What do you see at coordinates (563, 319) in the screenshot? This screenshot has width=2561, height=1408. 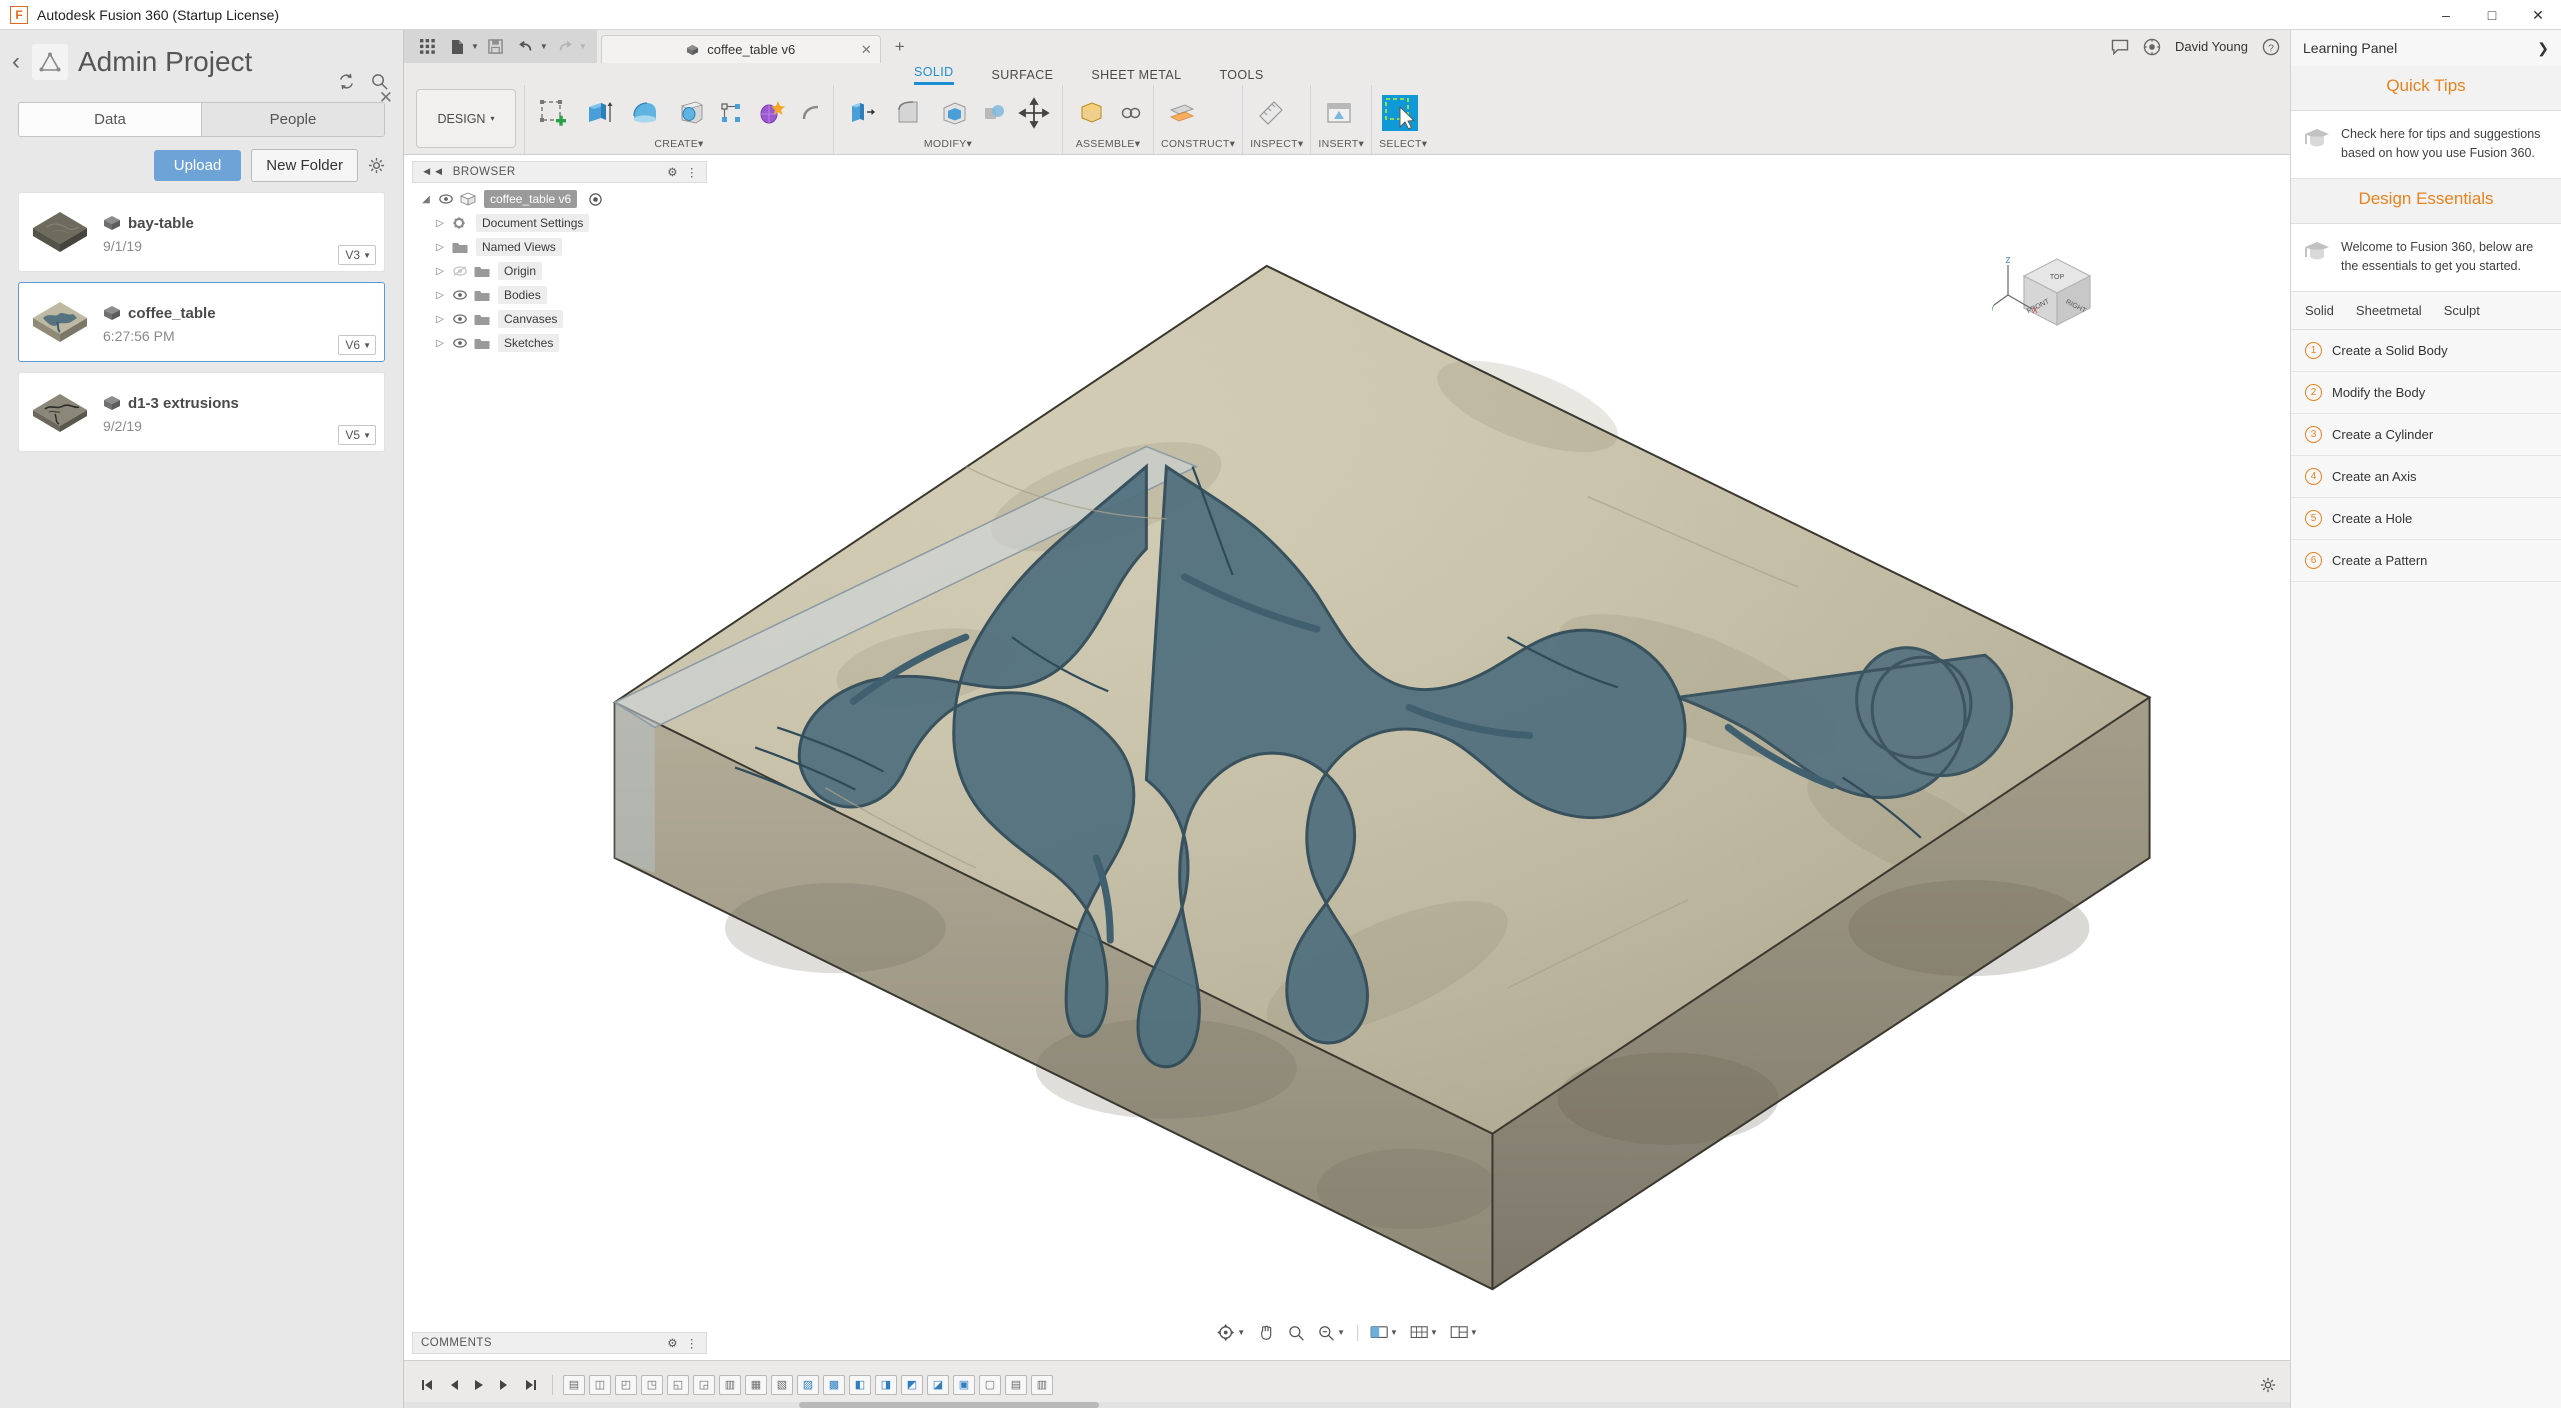 I see `tree-node-canvases: ▷ Canvases` at bounding box center [563, 319].